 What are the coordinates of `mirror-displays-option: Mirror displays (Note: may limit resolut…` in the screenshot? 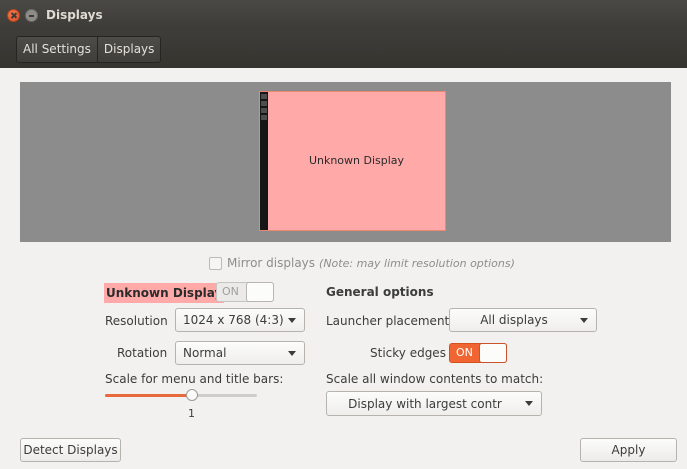 It's located at (362, 263).